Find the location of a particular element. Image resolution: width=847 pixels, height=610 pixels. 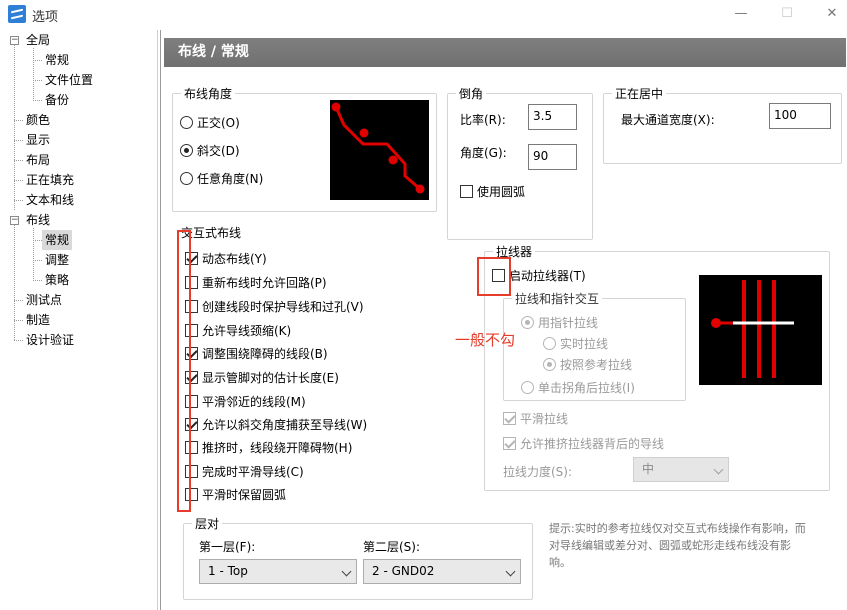

pull-interaction-group: 拉线和指针交互 用指针拉线 实时拉线 按照参考拉线 单击拐角后拉线(I) is located at coordinates (594, 345).